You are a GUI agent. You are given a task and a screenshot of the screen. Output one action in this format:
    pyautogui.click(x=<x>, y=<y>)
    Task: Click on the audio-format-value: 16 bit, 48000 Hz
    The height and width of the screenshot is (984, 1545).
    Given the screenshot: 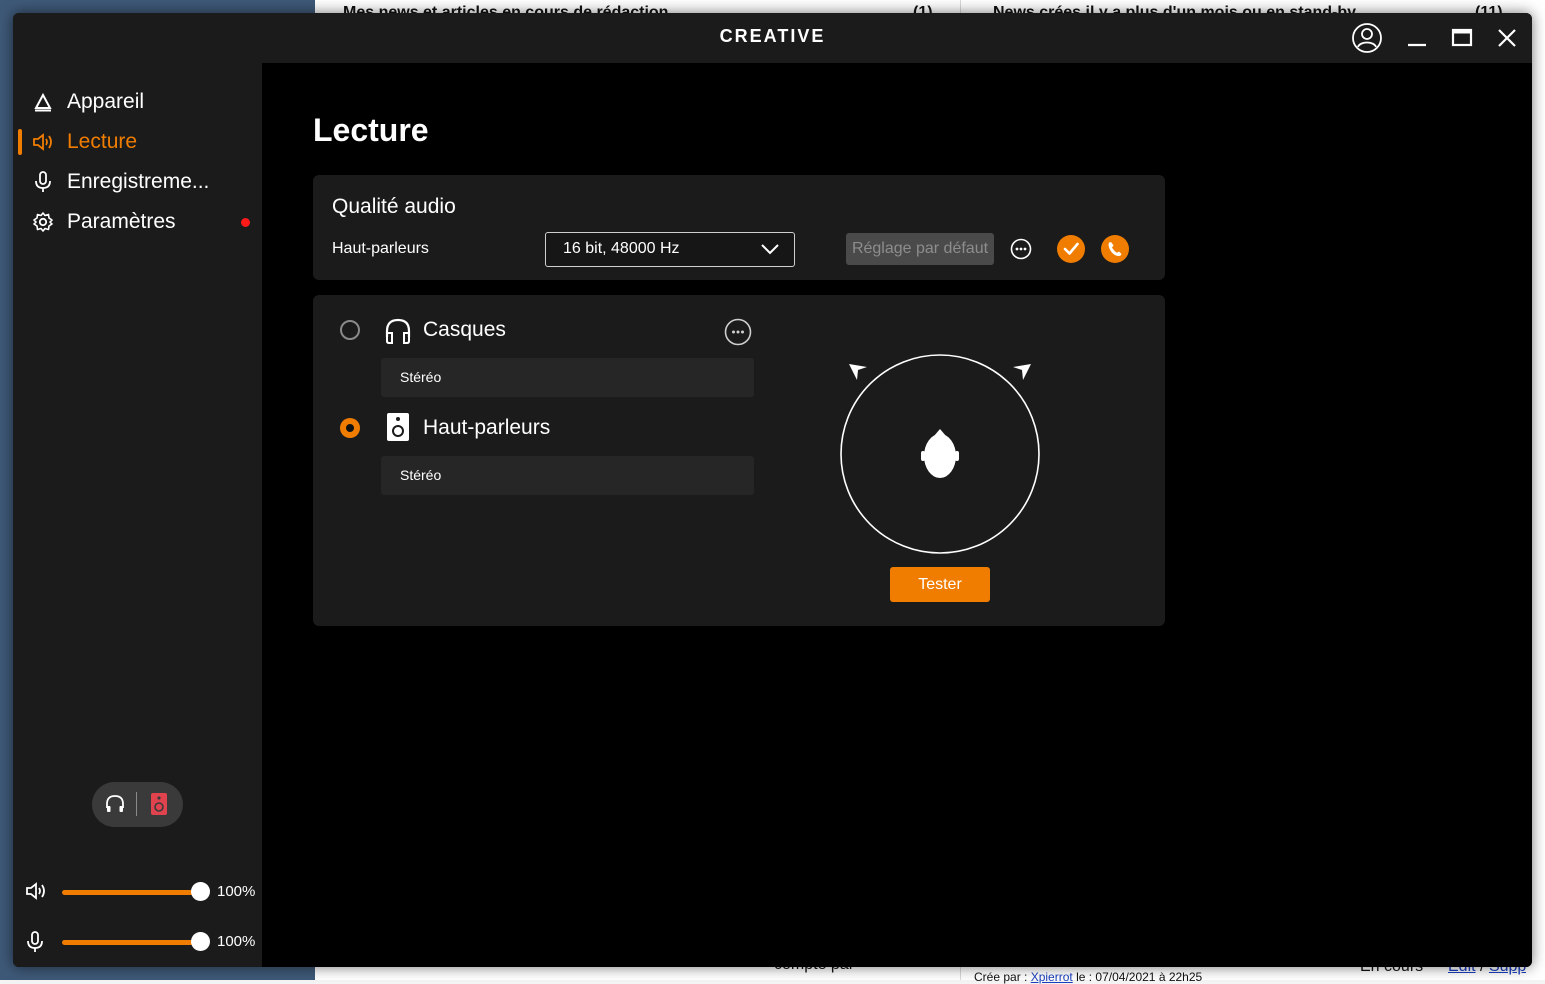 What is the action you would take?
    pyautogui.click(x=621, y=248)
    